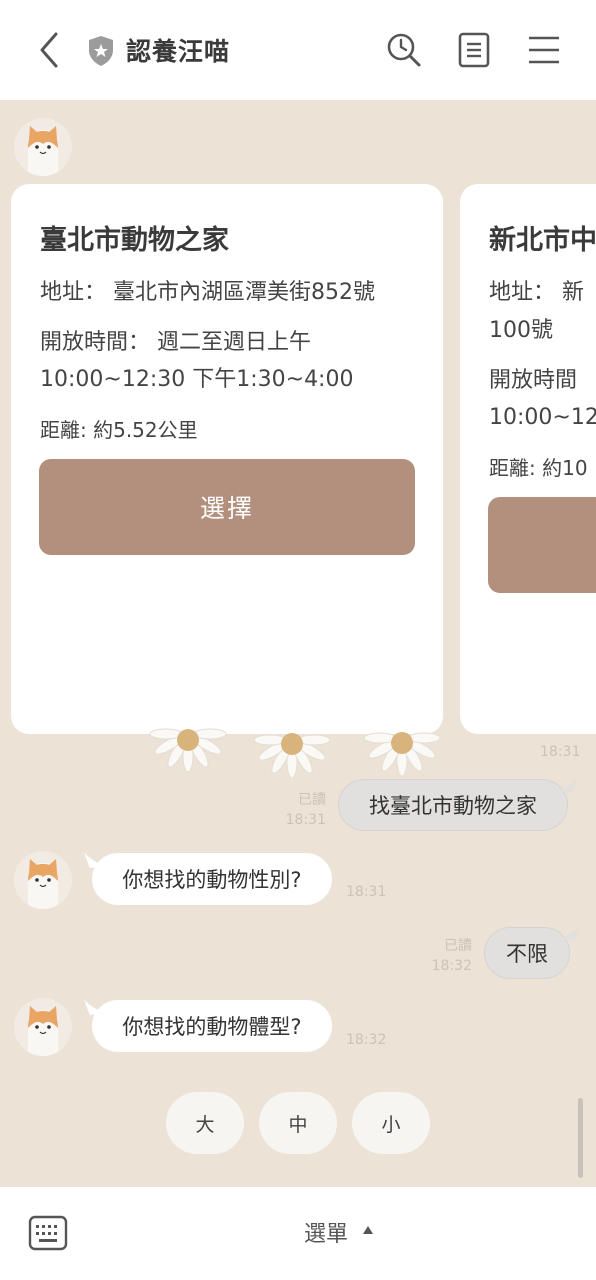  I want to click on shelter-hours-detail: 10:00~12:30 下午1:30~4:00, so click(197, 379).